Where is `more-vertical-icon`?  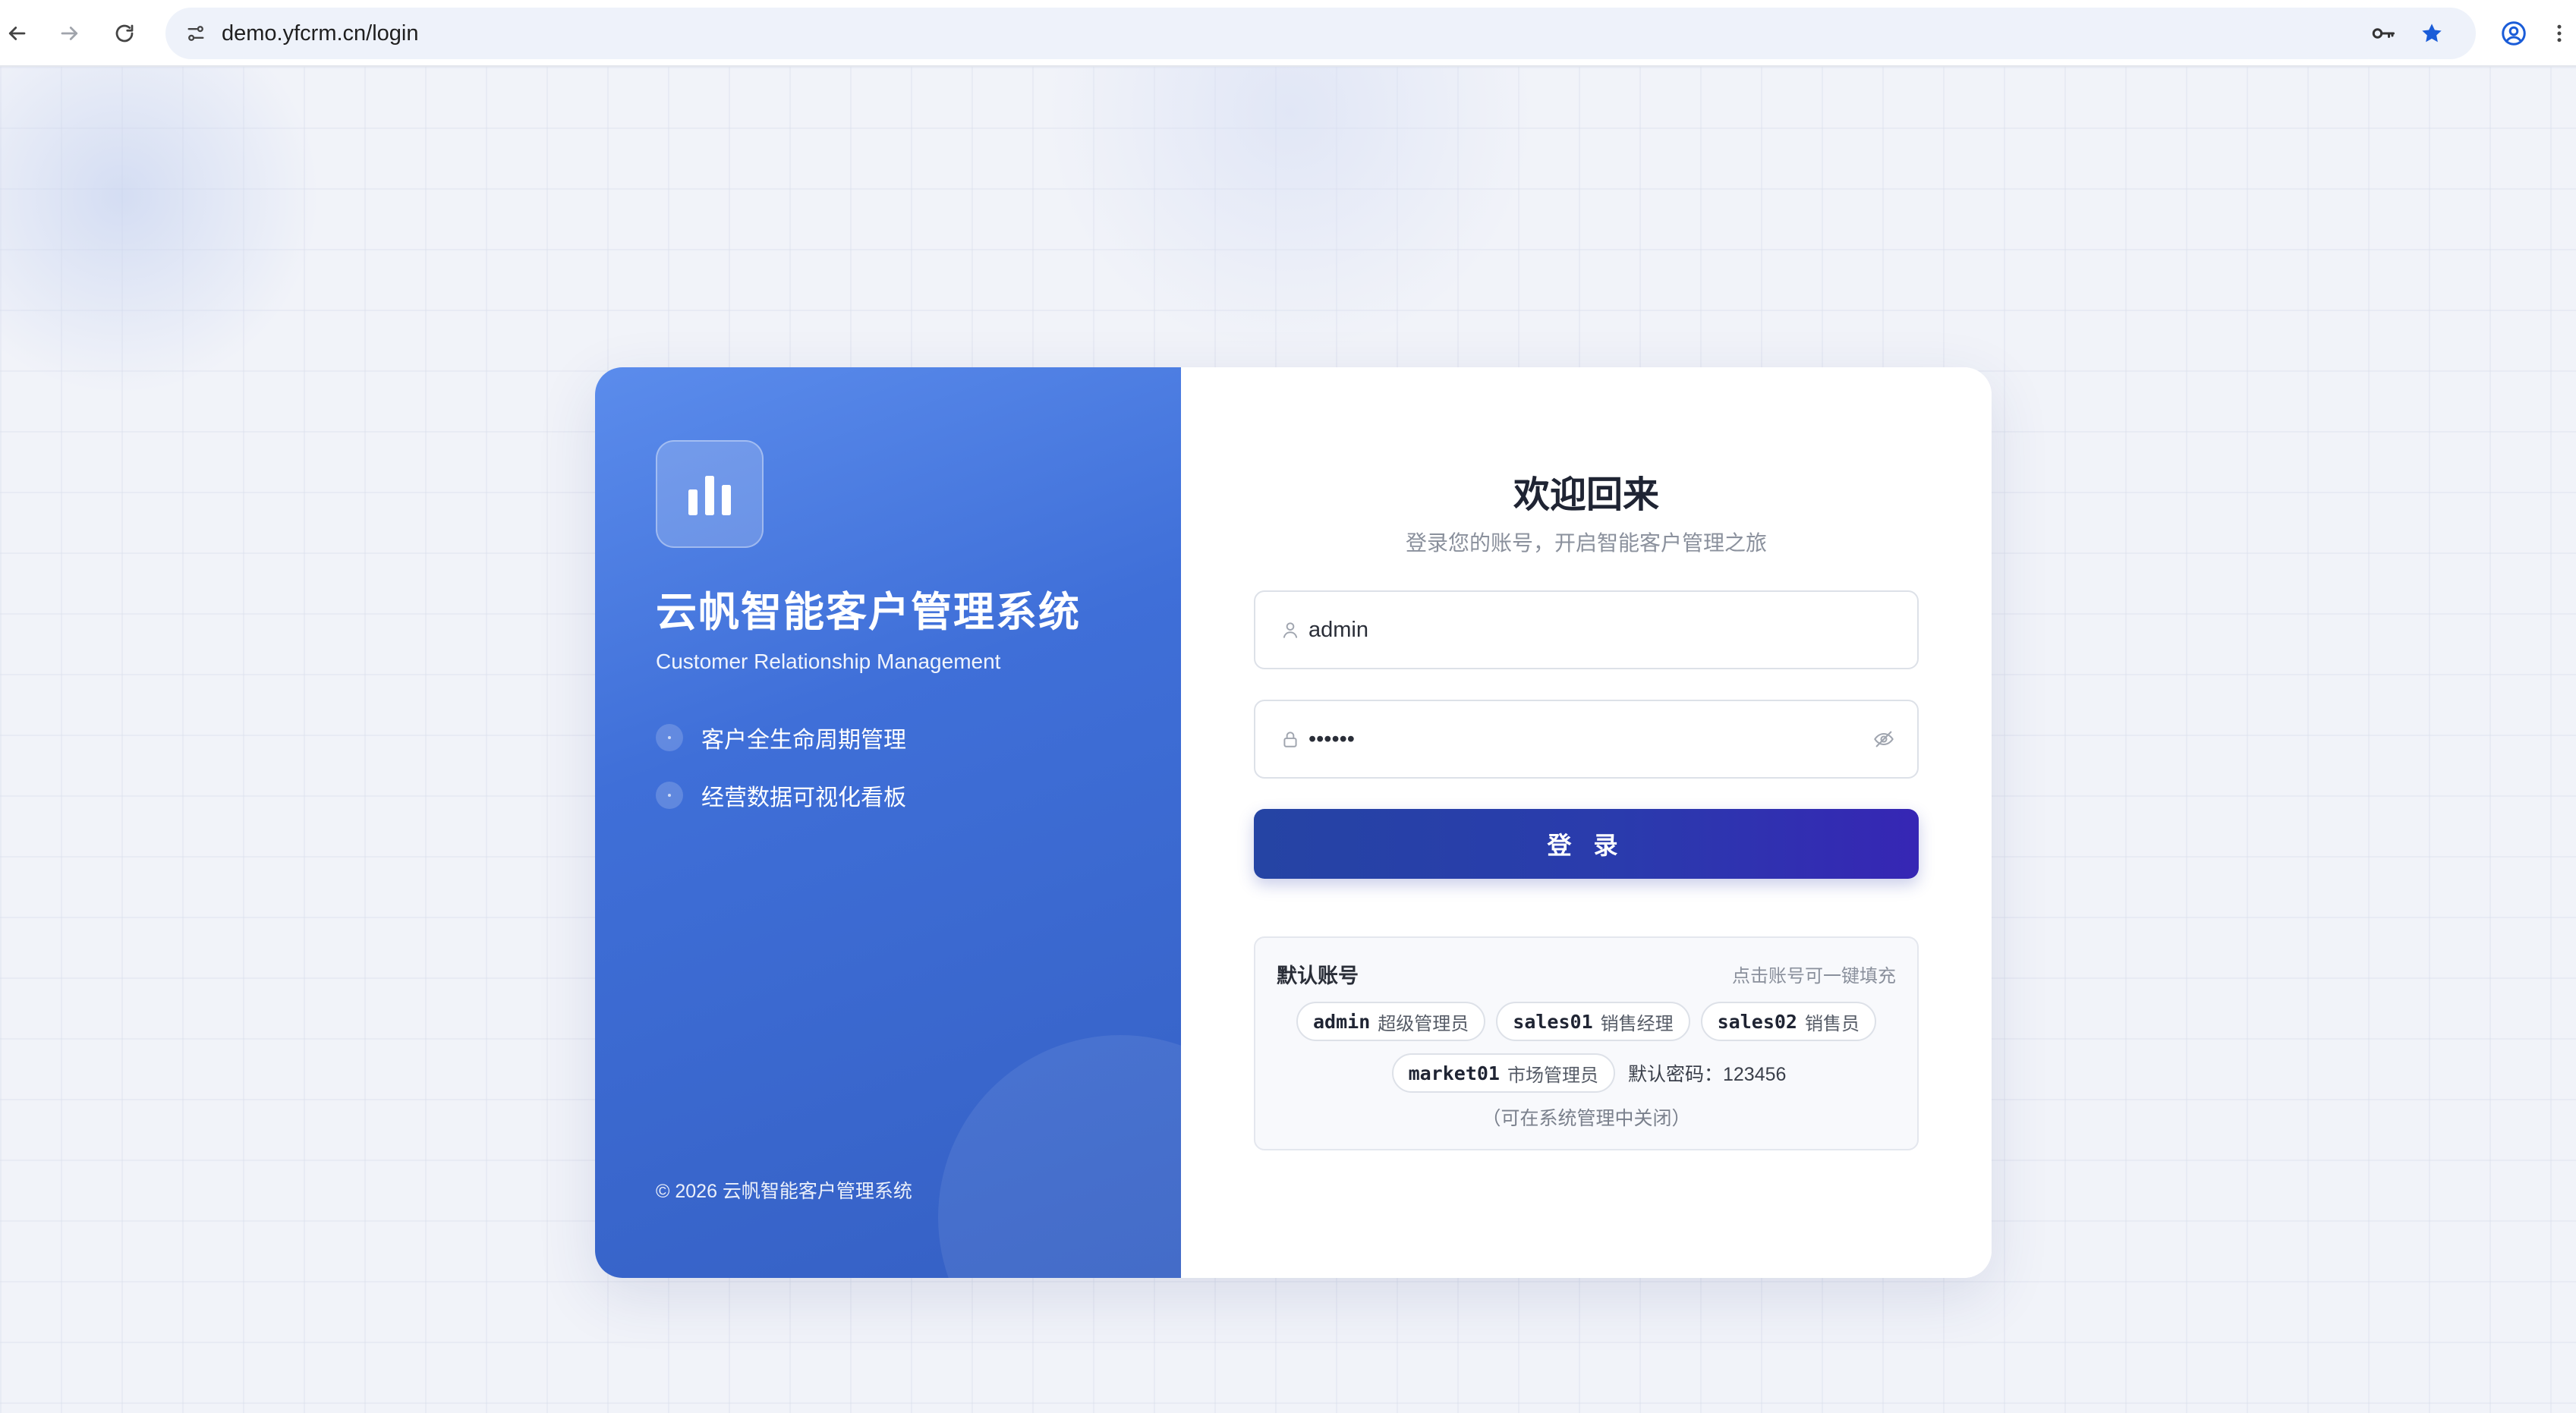 more-vertical-icon is located at coordinates (2559, 33).